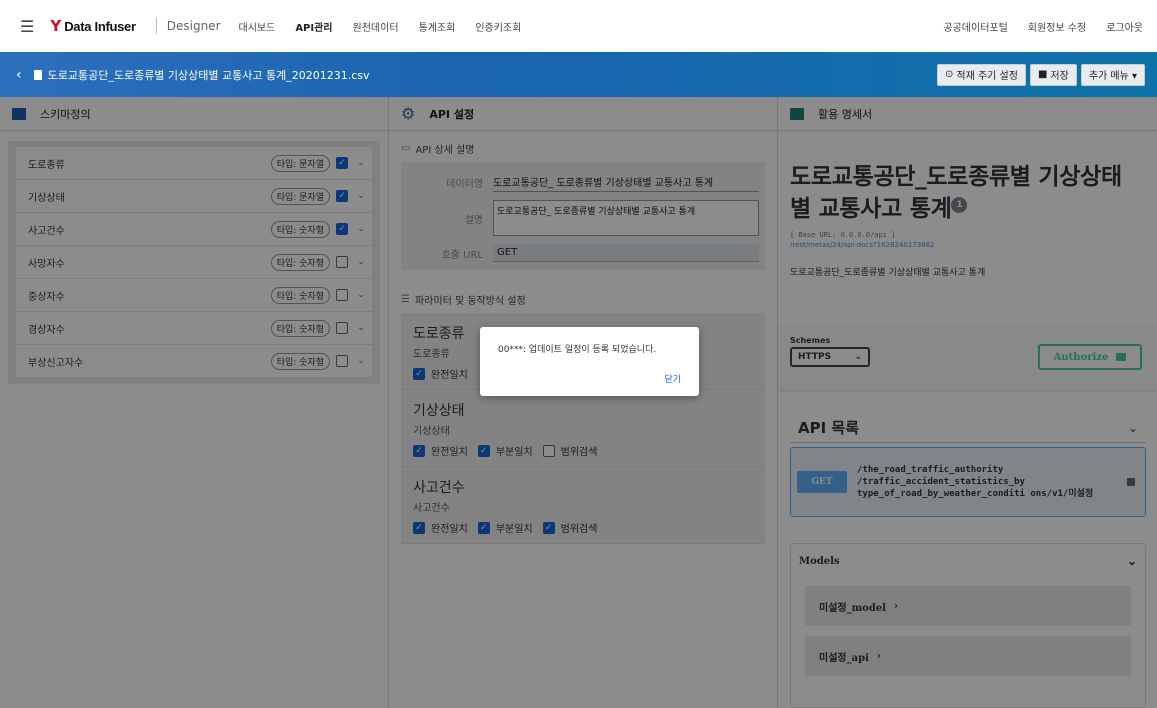 The image size is (1157, 708). What do you see at coordinates (975, 26) in the screenshot?
I see `nav-public-data-portal: 공공데이터포털` at bounding box center [975, 26].